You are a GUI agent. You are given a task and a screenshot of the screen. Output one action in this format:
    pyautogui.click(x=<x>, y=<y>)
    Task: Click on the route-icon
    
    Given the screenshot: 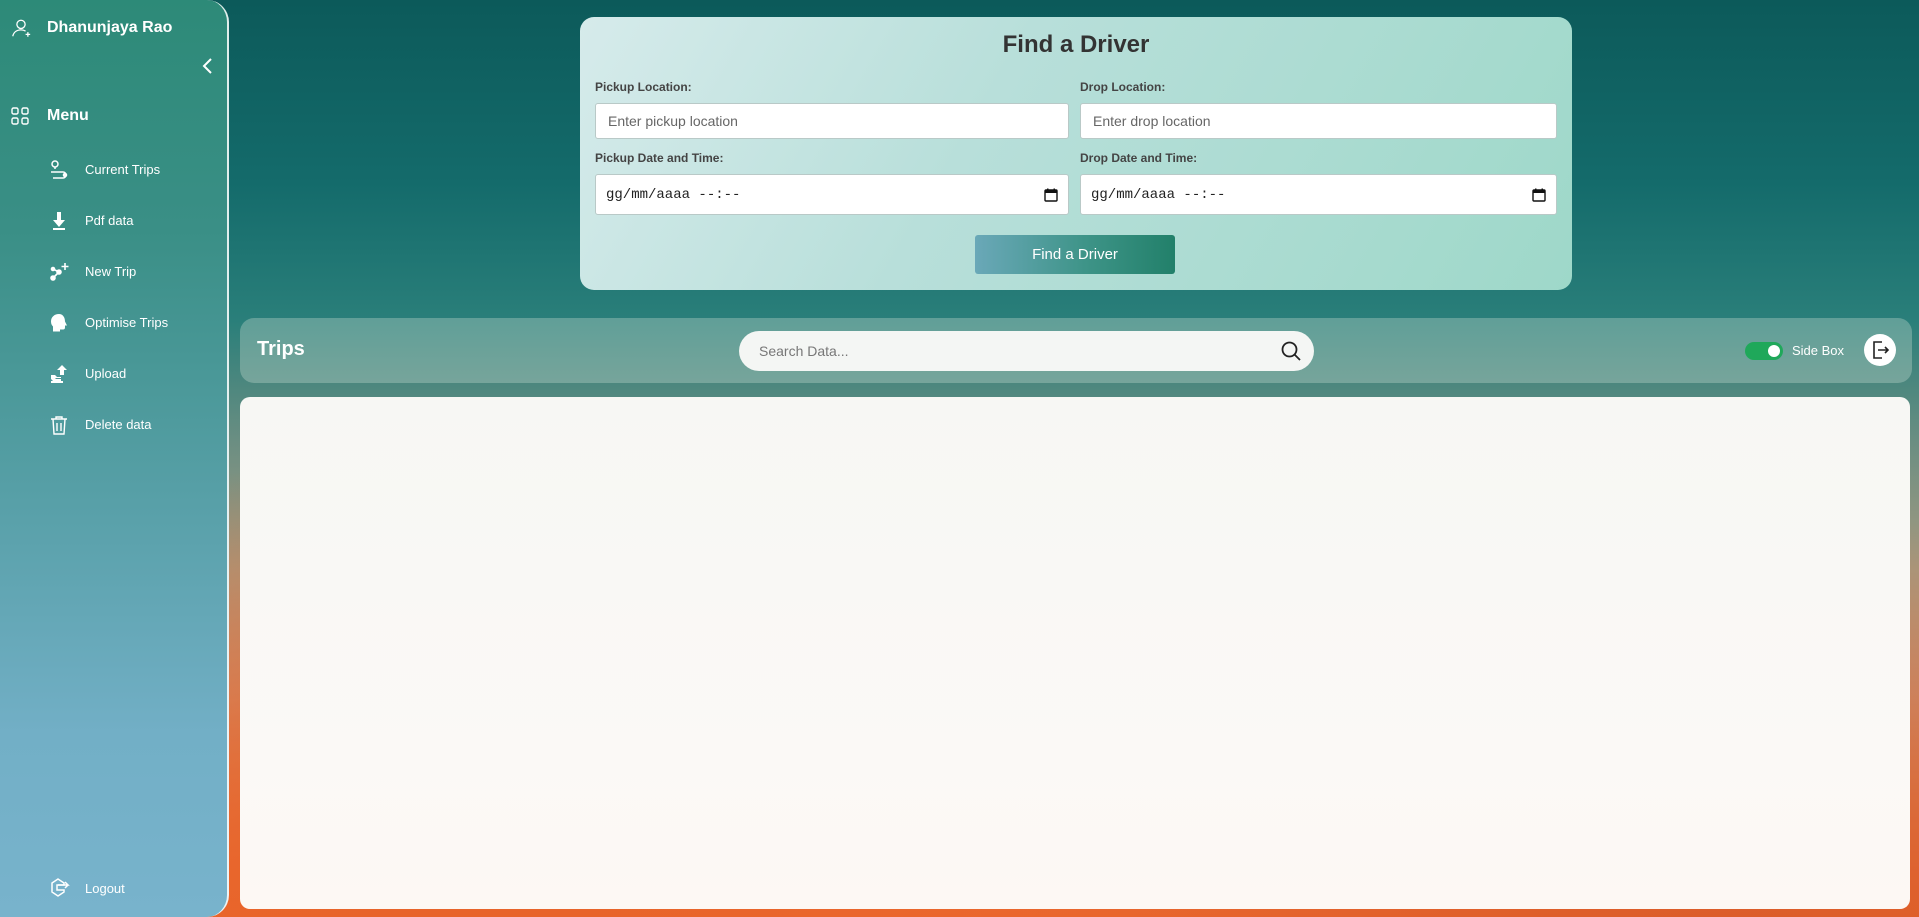 What is the action you would take?
    pyautogui.click(x=59, y=170)
    